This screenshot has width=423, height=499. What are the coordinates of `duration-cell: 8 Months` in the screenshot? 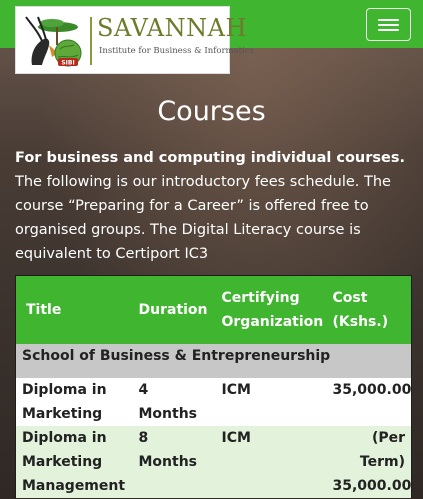 It's located at (174, 462).